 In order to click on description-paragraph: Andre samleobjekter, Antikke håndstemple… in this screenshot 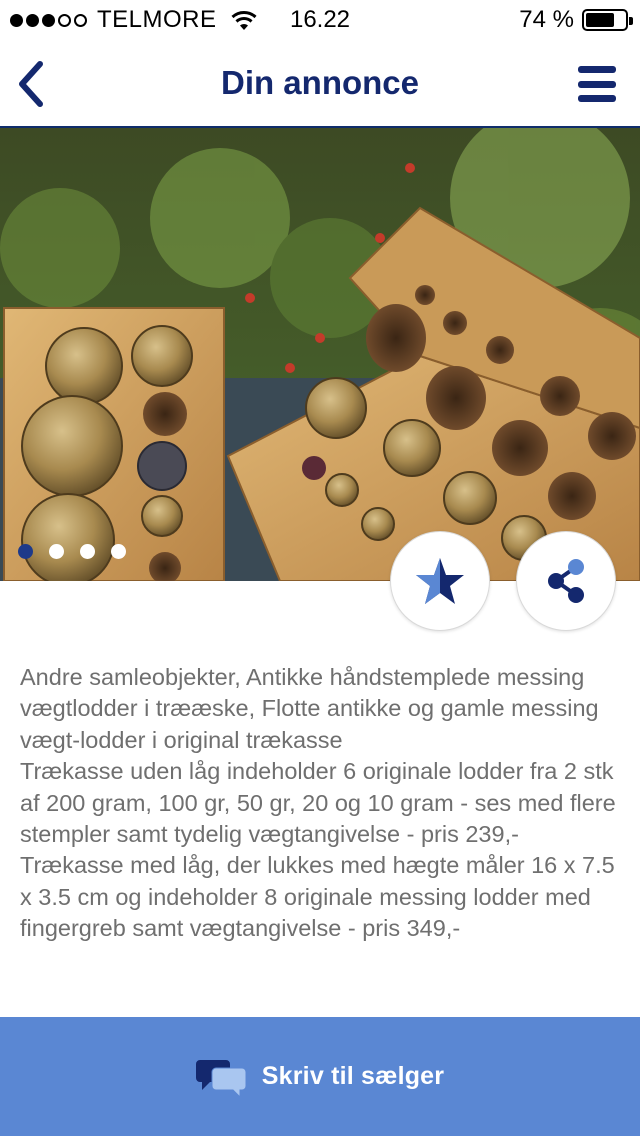, I will do `click(309, 708)`.